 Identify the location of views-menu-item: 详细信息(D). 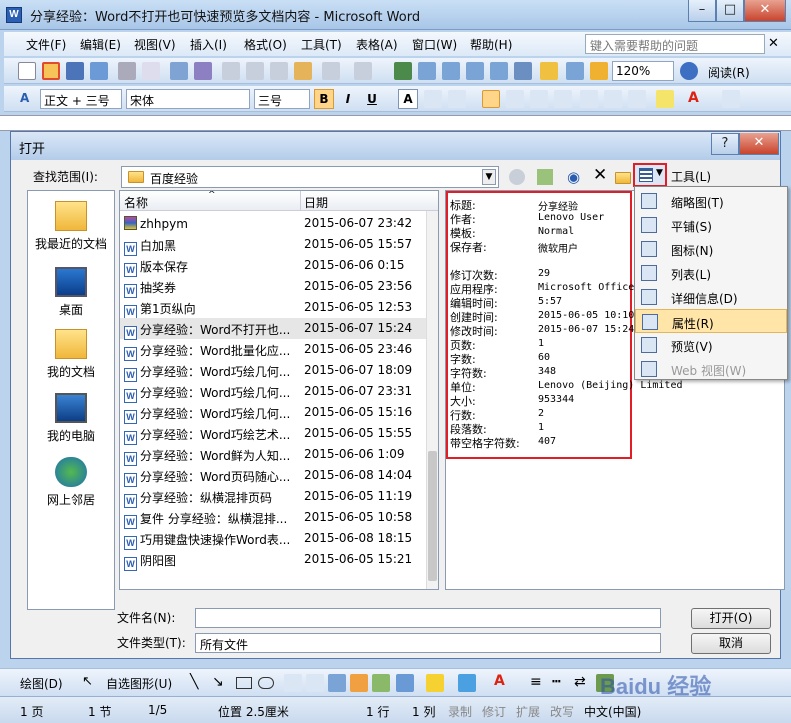
(711, 297).